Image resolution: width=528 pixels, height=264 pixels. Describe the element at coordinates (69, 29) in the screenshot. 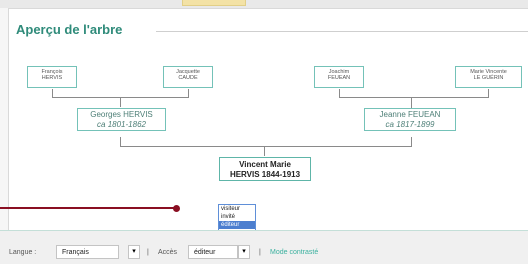

I see `page-title: Aperçu de l'arbre` at that location.